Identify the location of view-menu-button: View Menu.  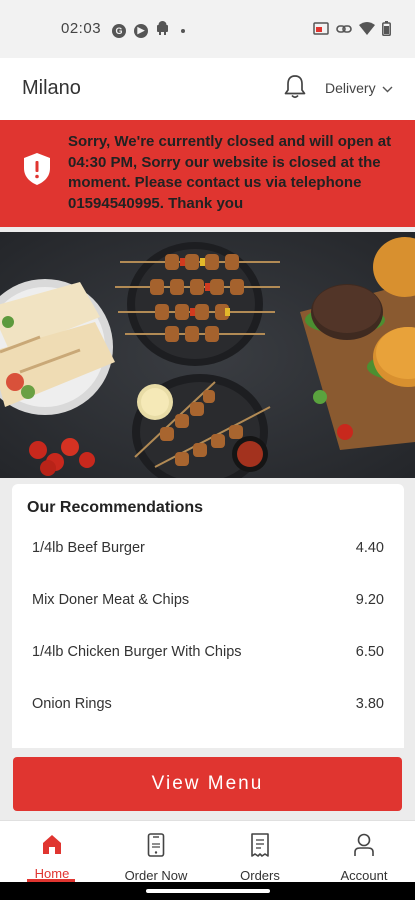
(207, 784).